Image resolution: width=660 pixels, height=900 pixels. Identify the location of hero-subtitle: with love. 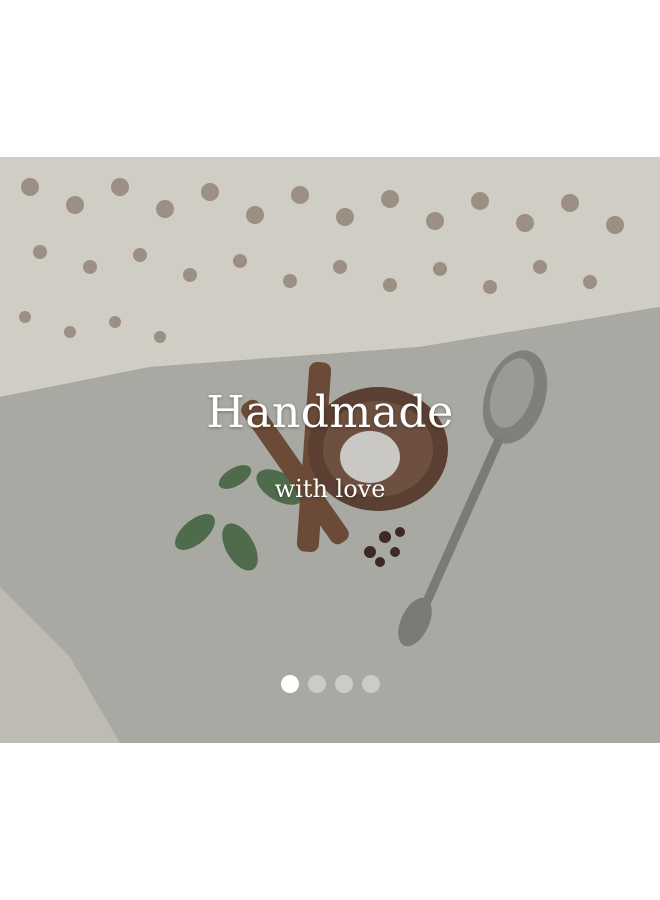
(330, 489).